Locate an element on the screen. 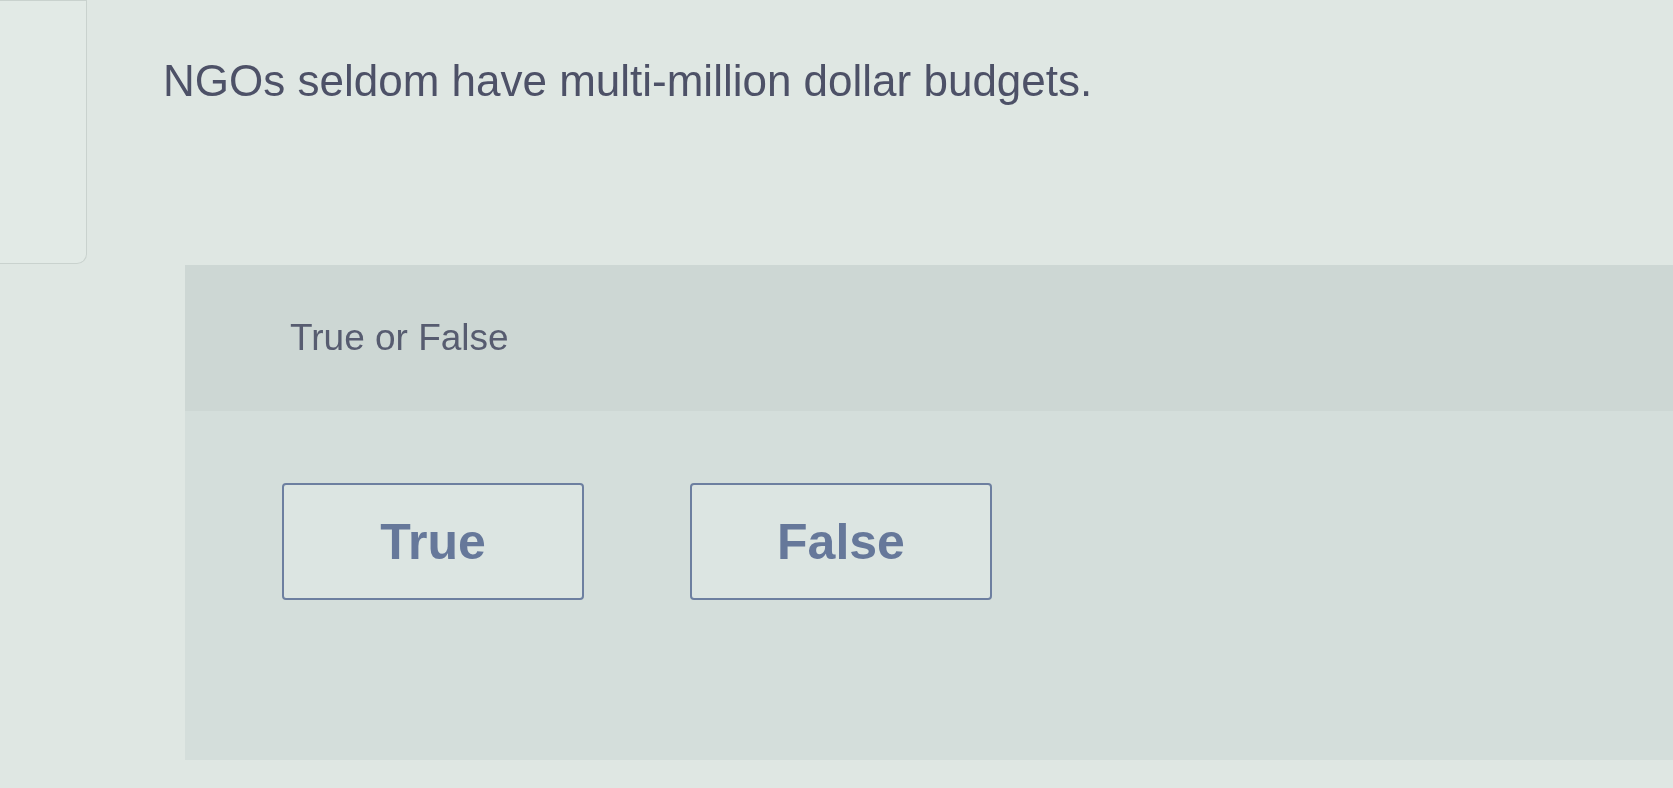 The width and height of the screenshot is (1673, 788). answer-option-button: False is located at coordinates (841, 541).